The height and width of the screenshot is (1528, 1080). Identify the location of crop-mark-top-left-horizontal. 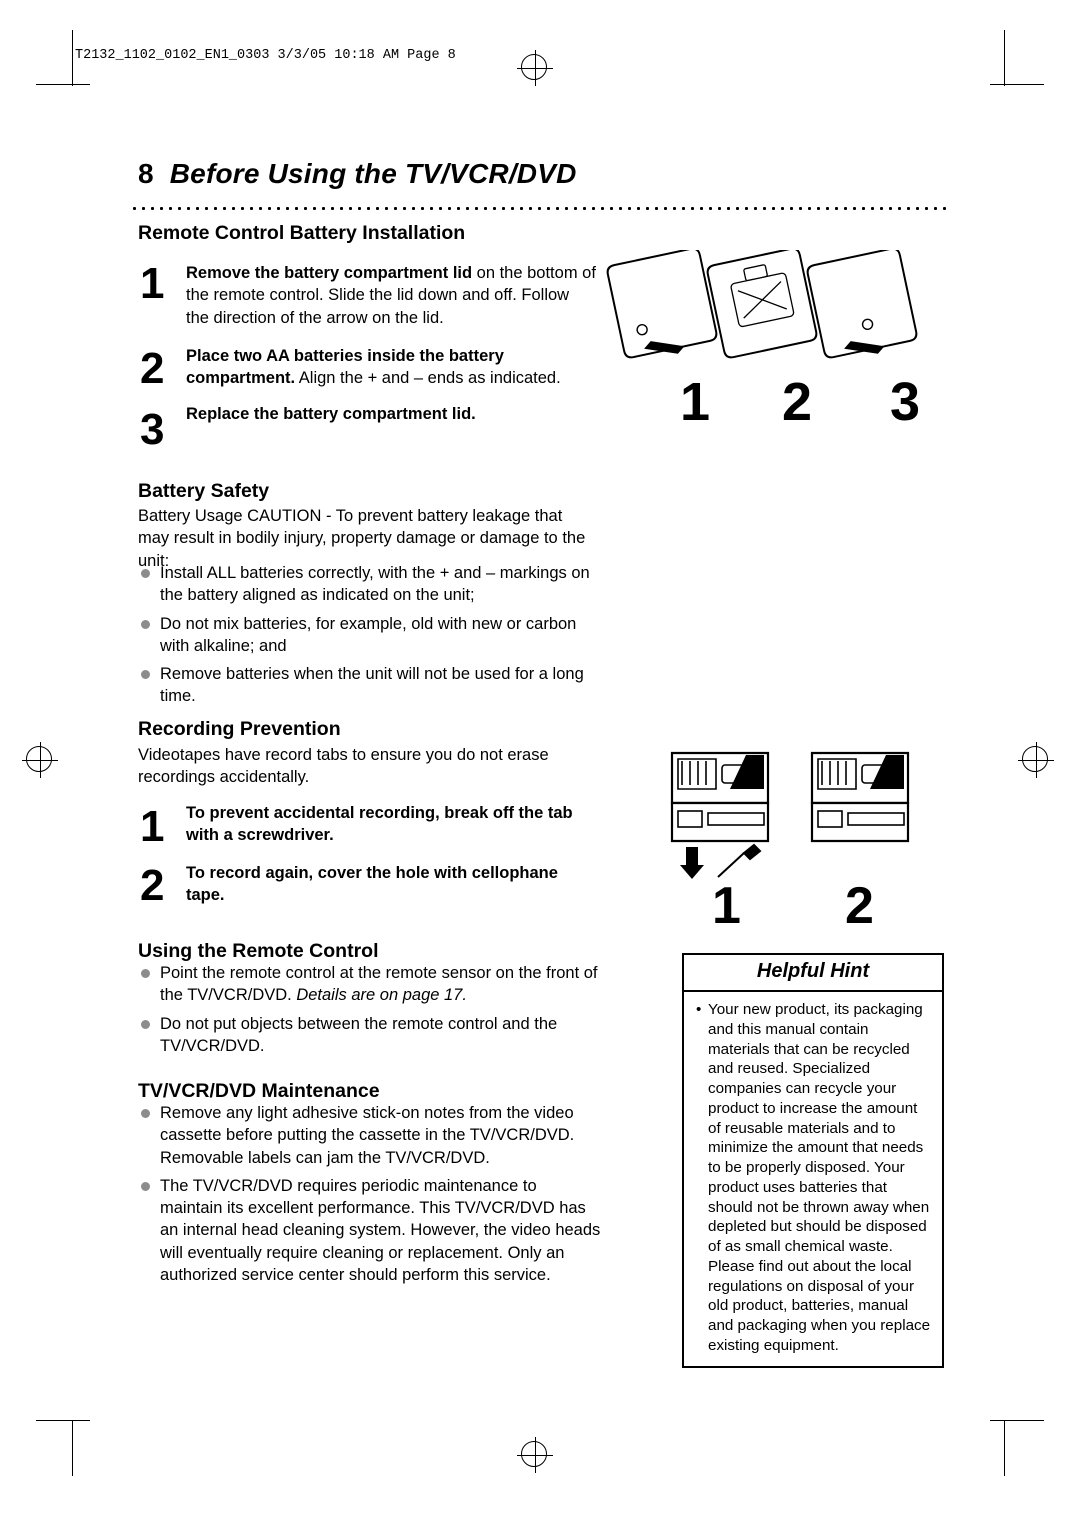
(63, 84).